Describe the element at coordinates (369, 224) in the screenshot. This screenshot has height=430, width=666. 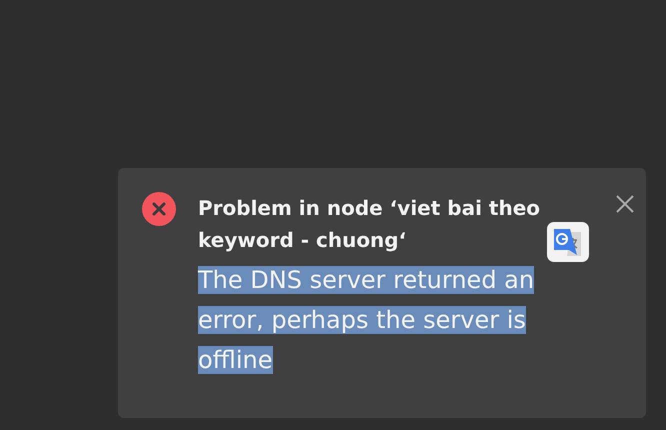
I see `notification-title: Problem in node ‘viet bai theo keyword - chuong‘` at that location.